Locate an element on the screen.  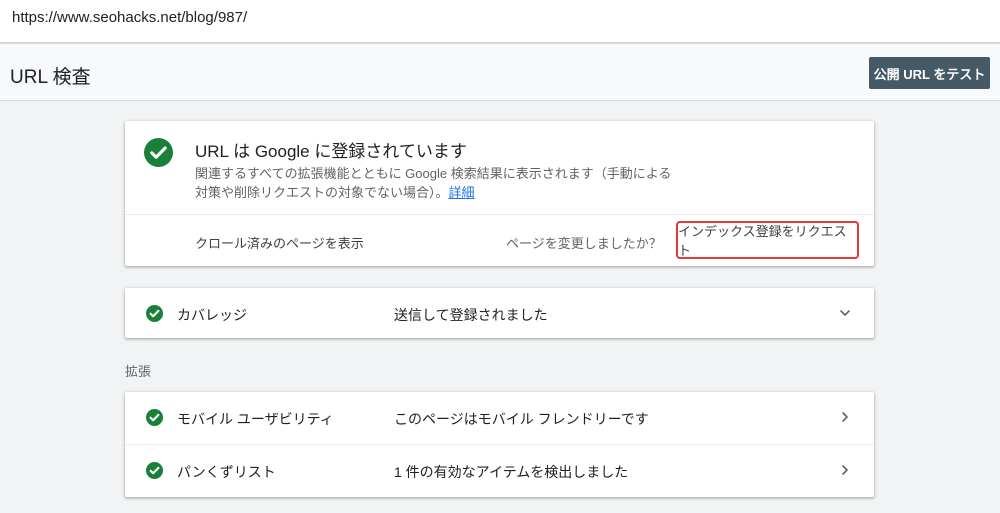
details-link: 詳細 is located at coordinates (462, 192).